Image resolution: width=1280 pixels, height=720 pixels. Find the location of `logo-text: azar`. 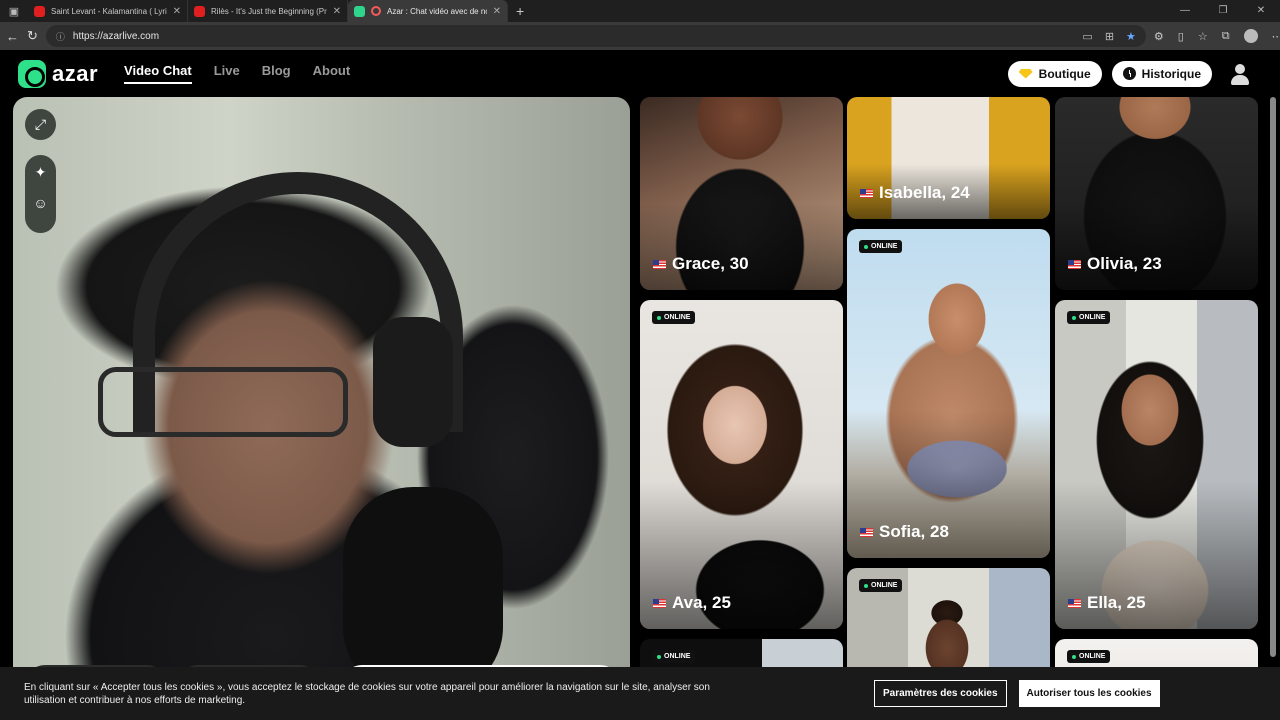

logo-text: azar is located at coordinates (75, 73).